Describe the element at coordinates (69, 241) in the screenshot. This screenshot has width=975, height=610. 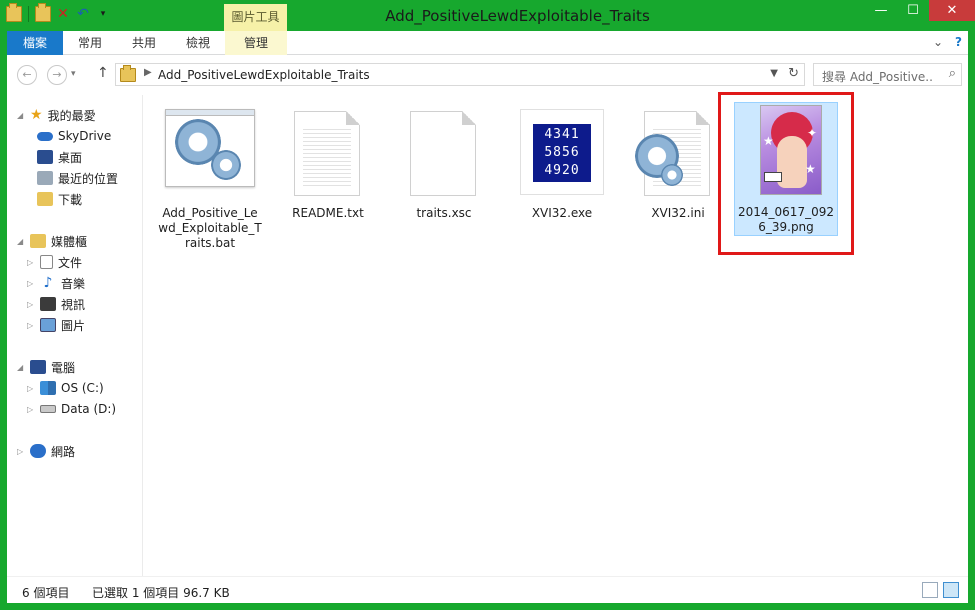
I see `nav-label: 媒體櫃` at that location.